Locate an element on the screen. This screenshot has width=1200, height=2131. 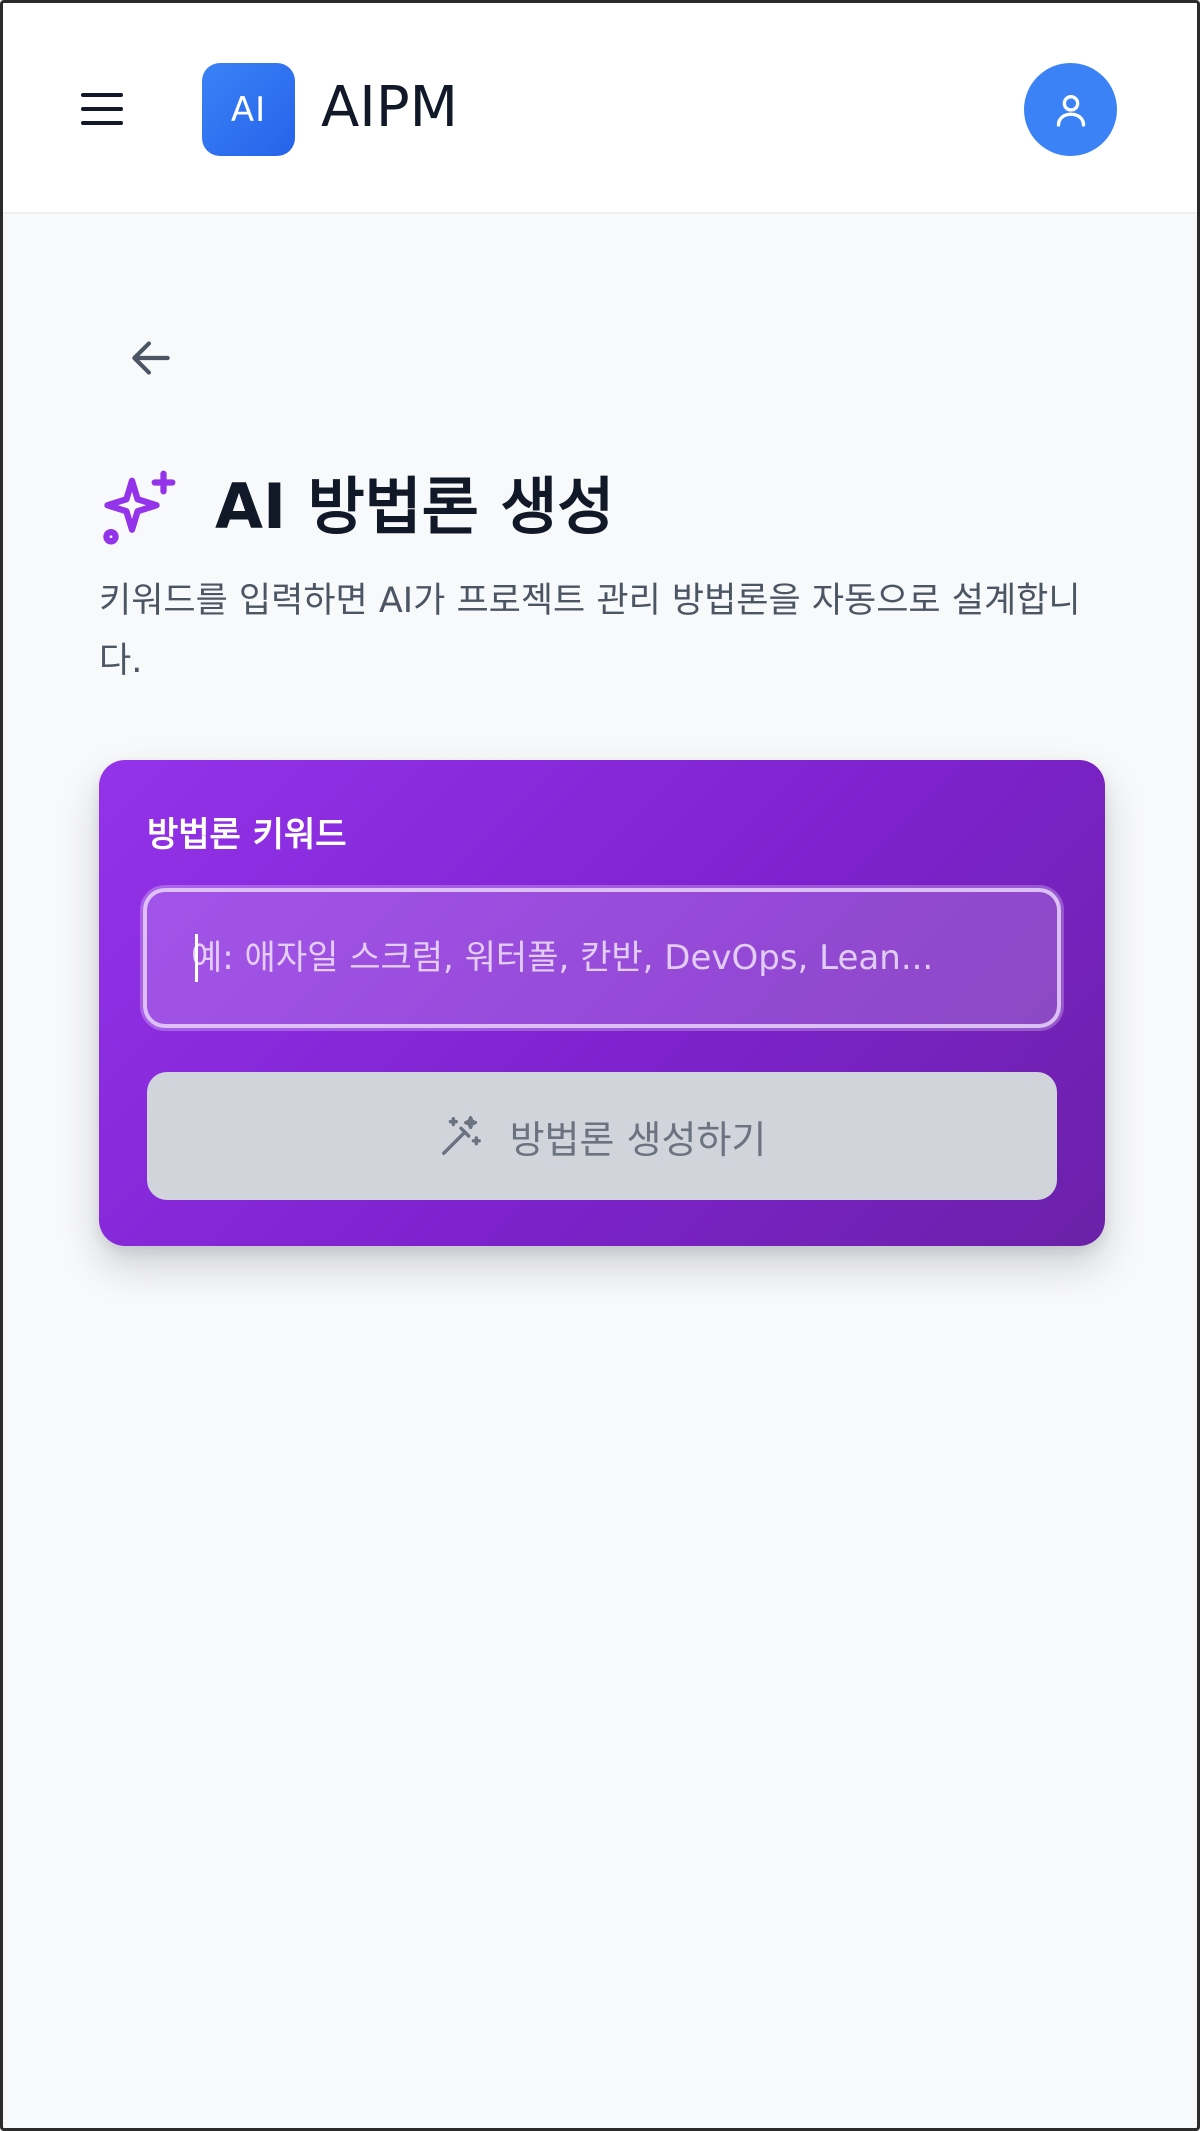
page-description: 키워드를 입력하면 AI가 프로젝트 관리 방법론을 자동으로 설계합니다. is located at coordinates (590, 631).